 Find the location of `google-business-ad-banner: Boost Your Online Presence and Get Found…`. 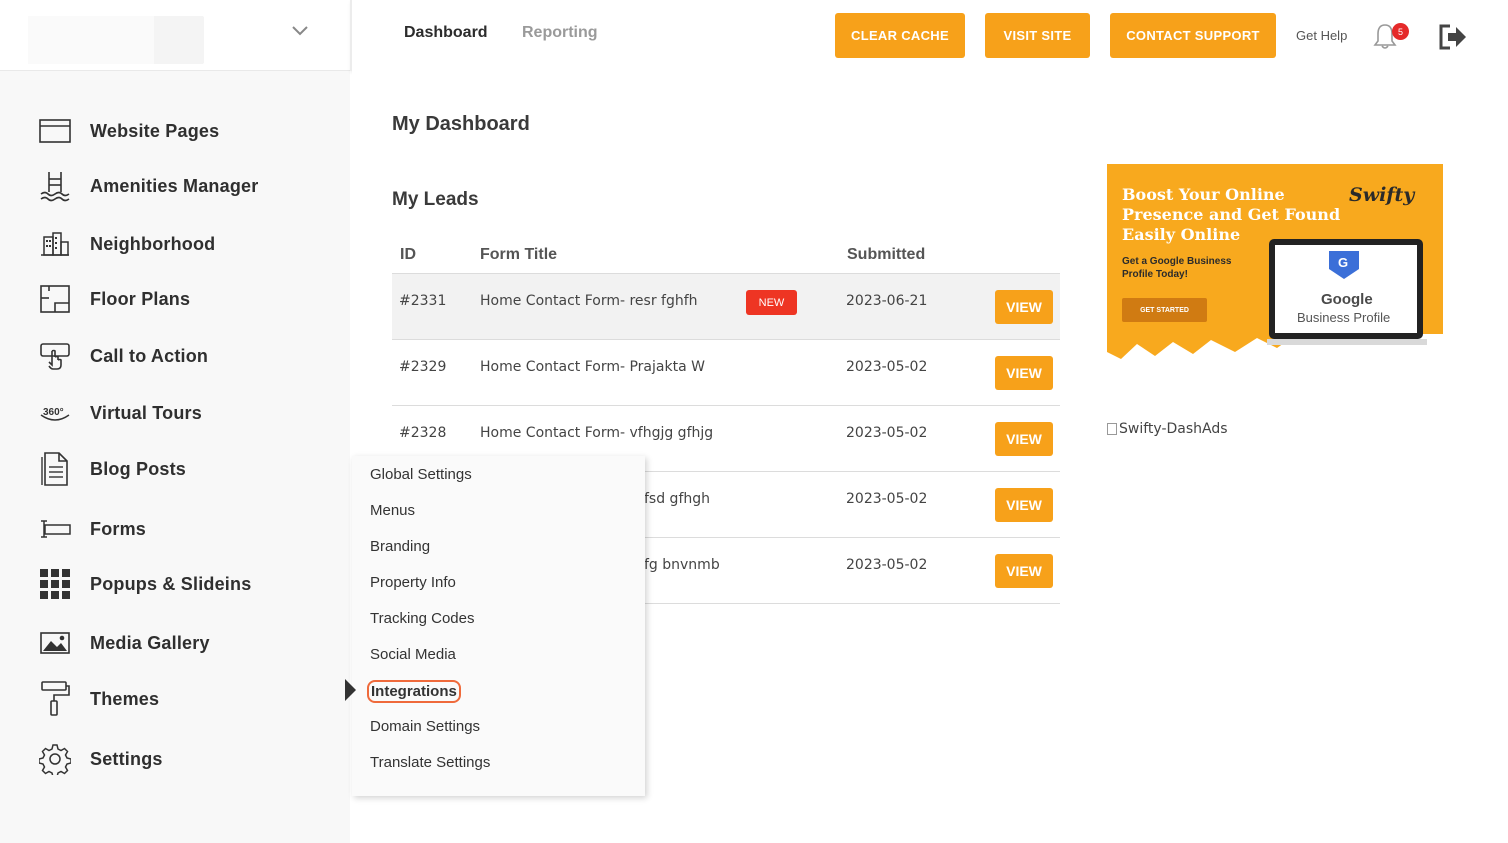

google-business-ad-banner: Boost Your Online Presence and Get Found… is located at coordinates (1275, 268).